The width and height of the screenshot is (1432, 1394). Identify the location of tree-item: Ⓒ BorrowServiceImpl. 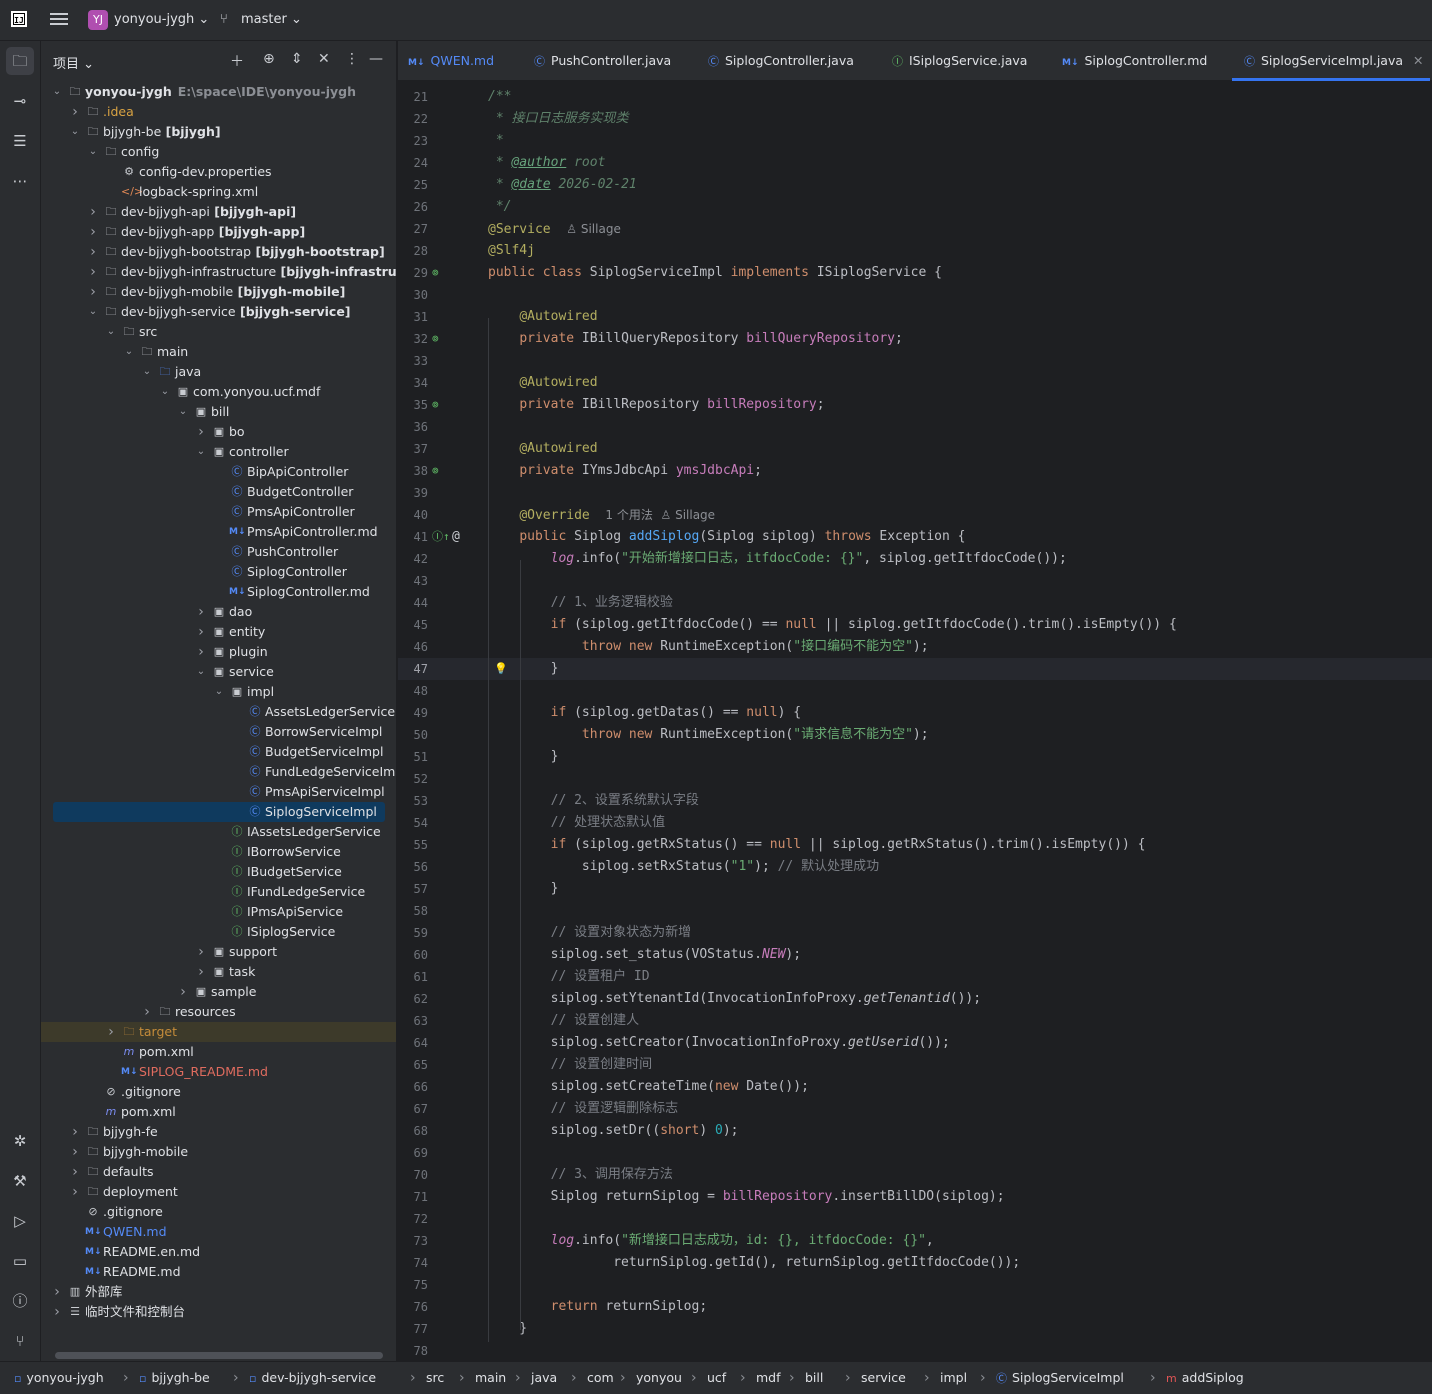
(218, 732).